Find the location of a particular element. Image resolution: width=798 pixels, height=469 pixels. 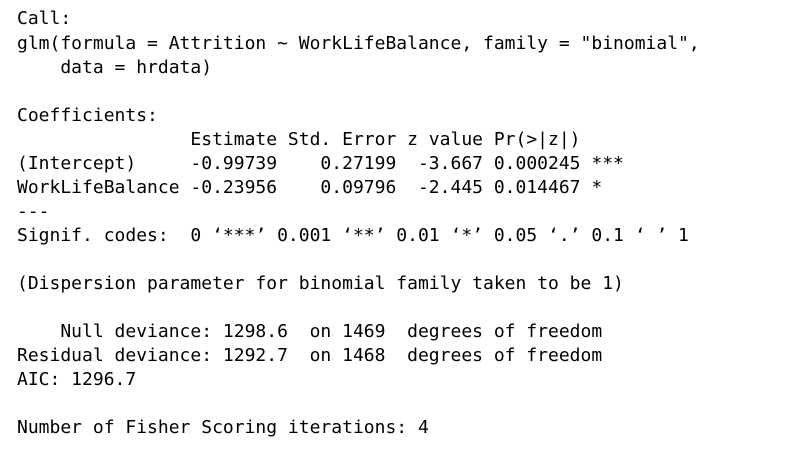

call-header: Call: is located at coordinates (44, 18).